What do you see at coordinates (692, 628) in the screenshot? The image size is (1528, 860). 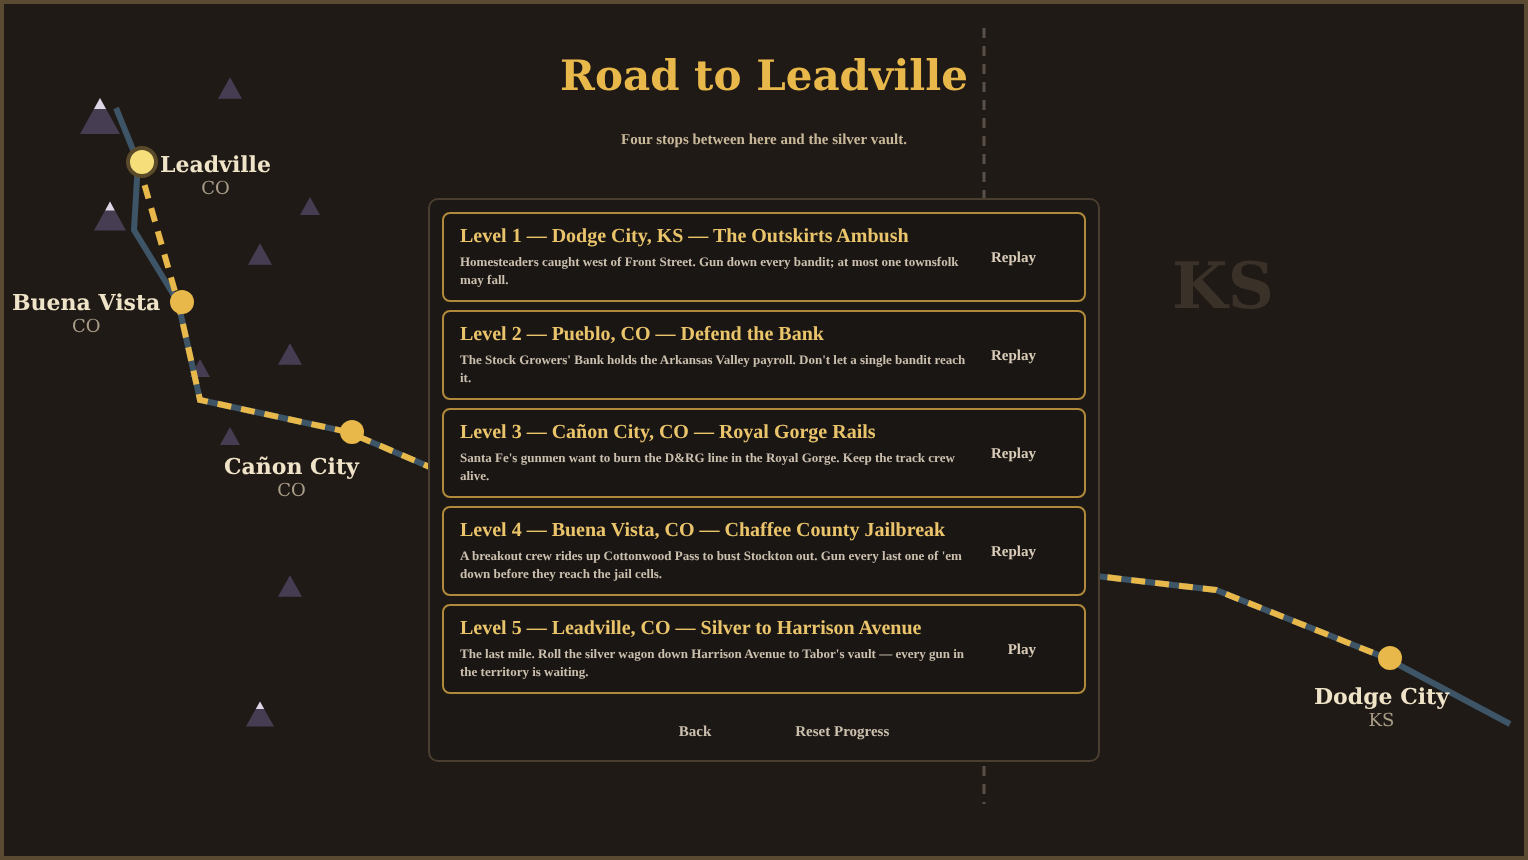 I see `level-title: Level 5 — Leadville, CO — Silver to Harrison Avenue` at bounding box center [692, 628].